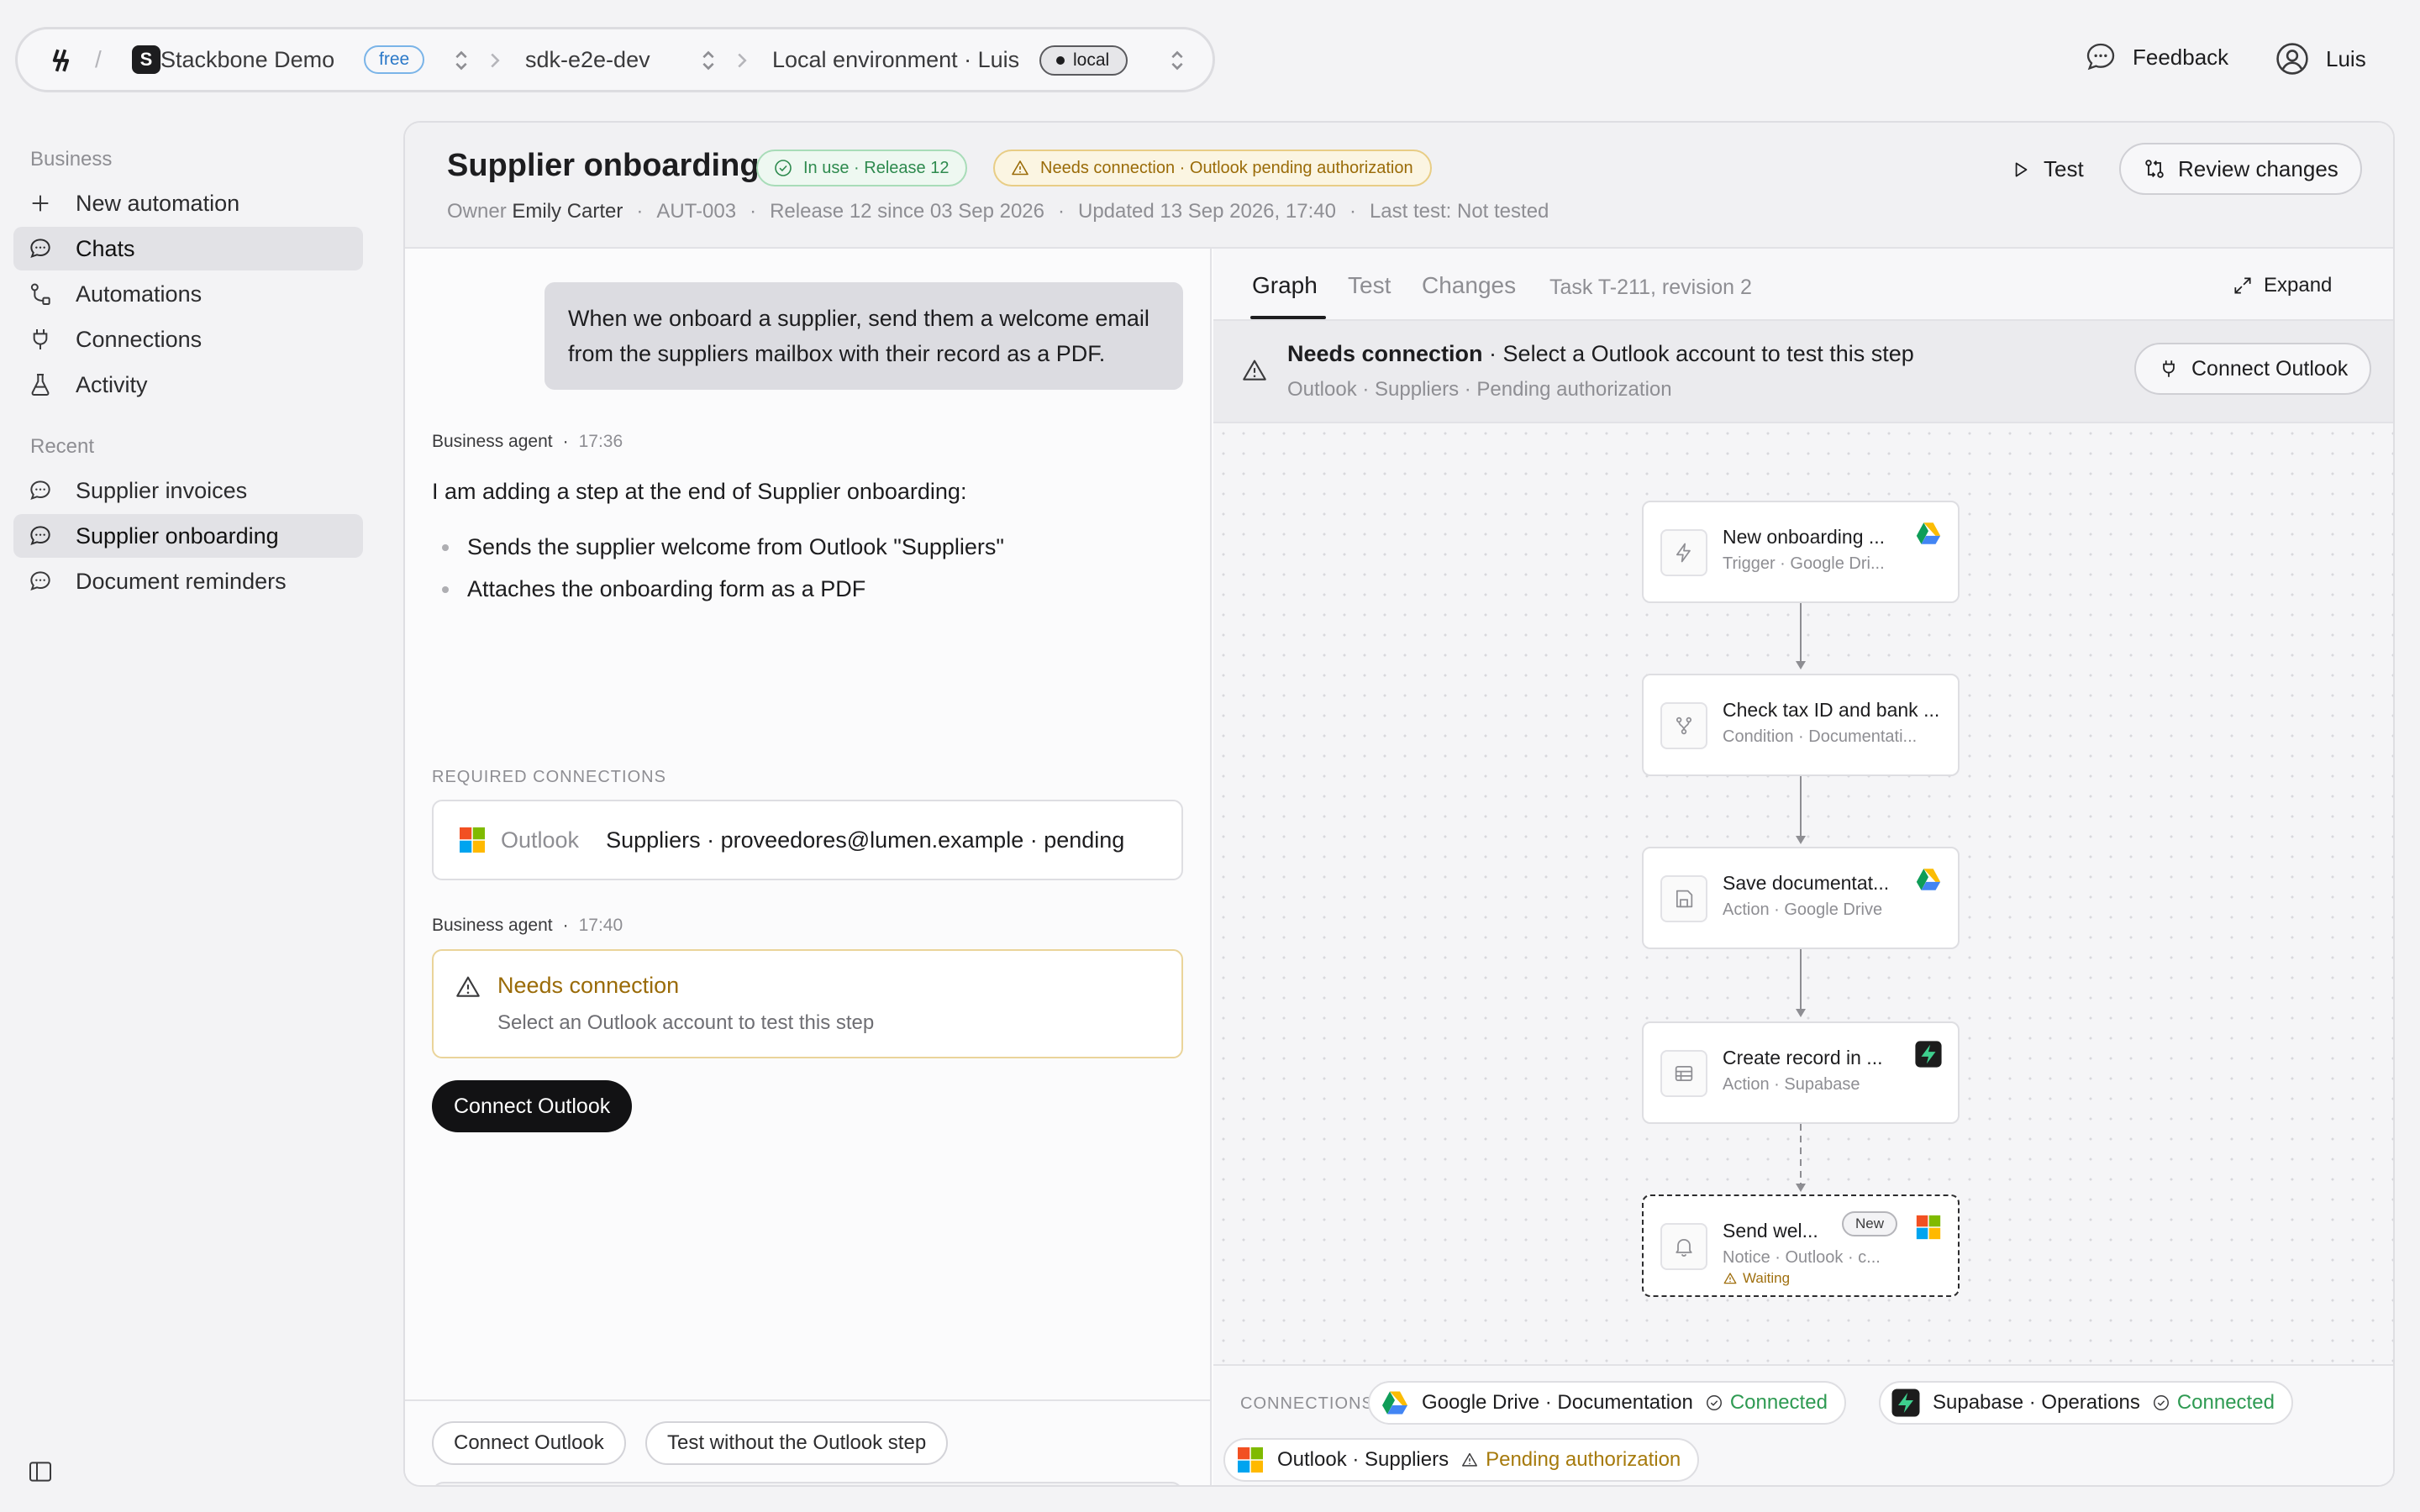 The image size is (2420, 1512). What do you see at coordinates (158, 203) in the screenshot?
I see `sidebar-item-label: New automation` at bounding box center [158, 203].